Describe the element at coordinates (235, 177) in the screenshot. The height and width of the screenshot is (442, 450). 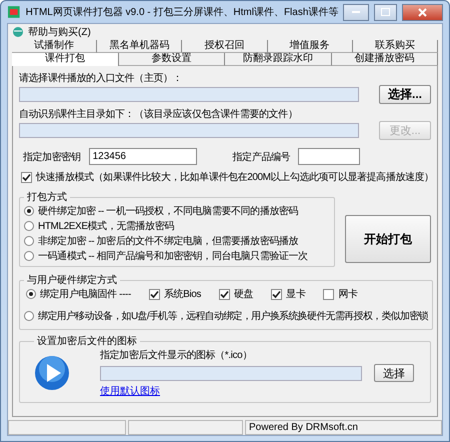
I see `checkbox-label: 快速播放模式（如果课件比较大，比如单课件包在200M以上勾选此项可以显著提高播放速度）` at that location.